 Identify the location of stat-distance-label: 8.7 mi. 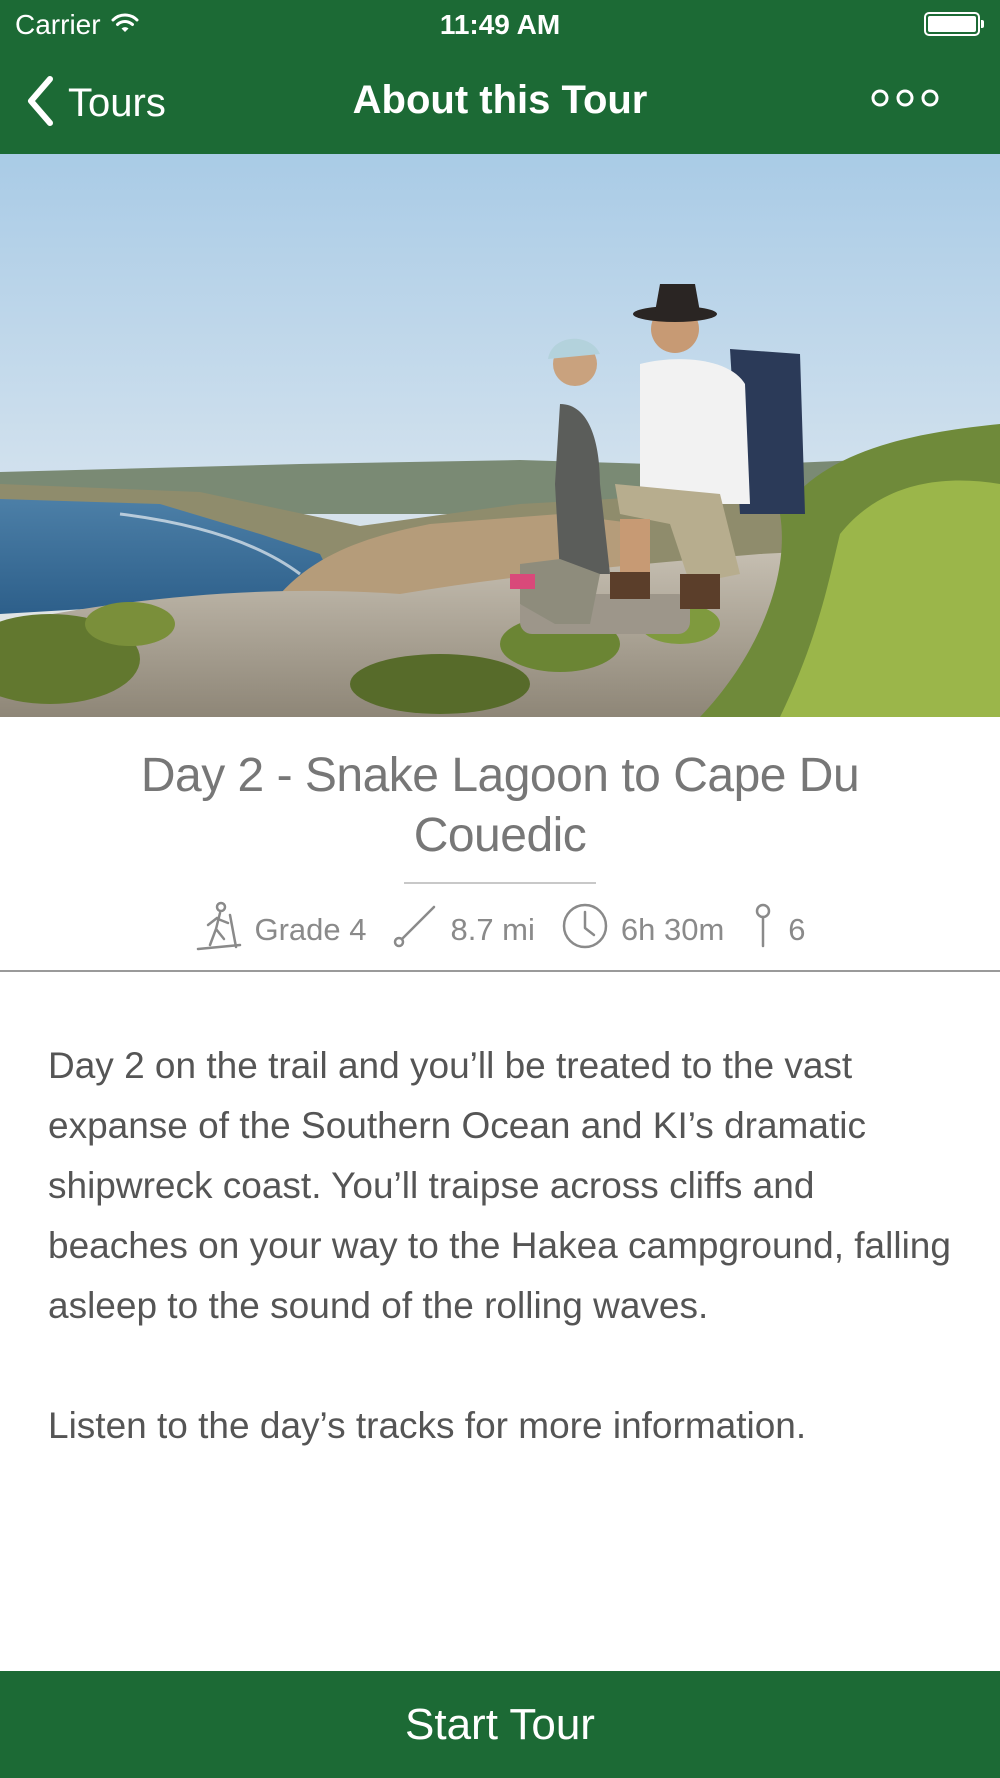
(492, 929).